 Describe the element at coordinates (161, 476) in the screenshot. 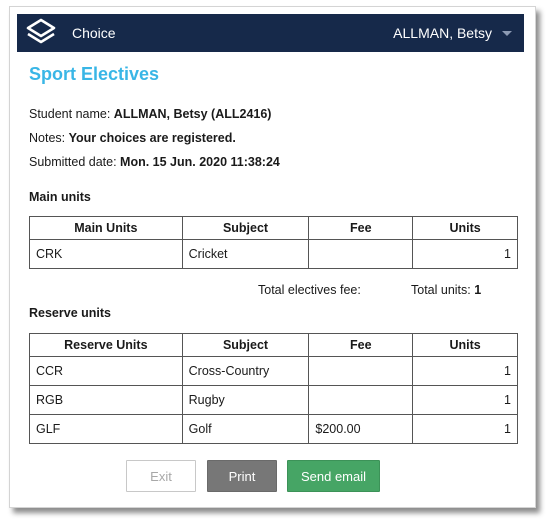

I see `exit-button: Exit` at that location.